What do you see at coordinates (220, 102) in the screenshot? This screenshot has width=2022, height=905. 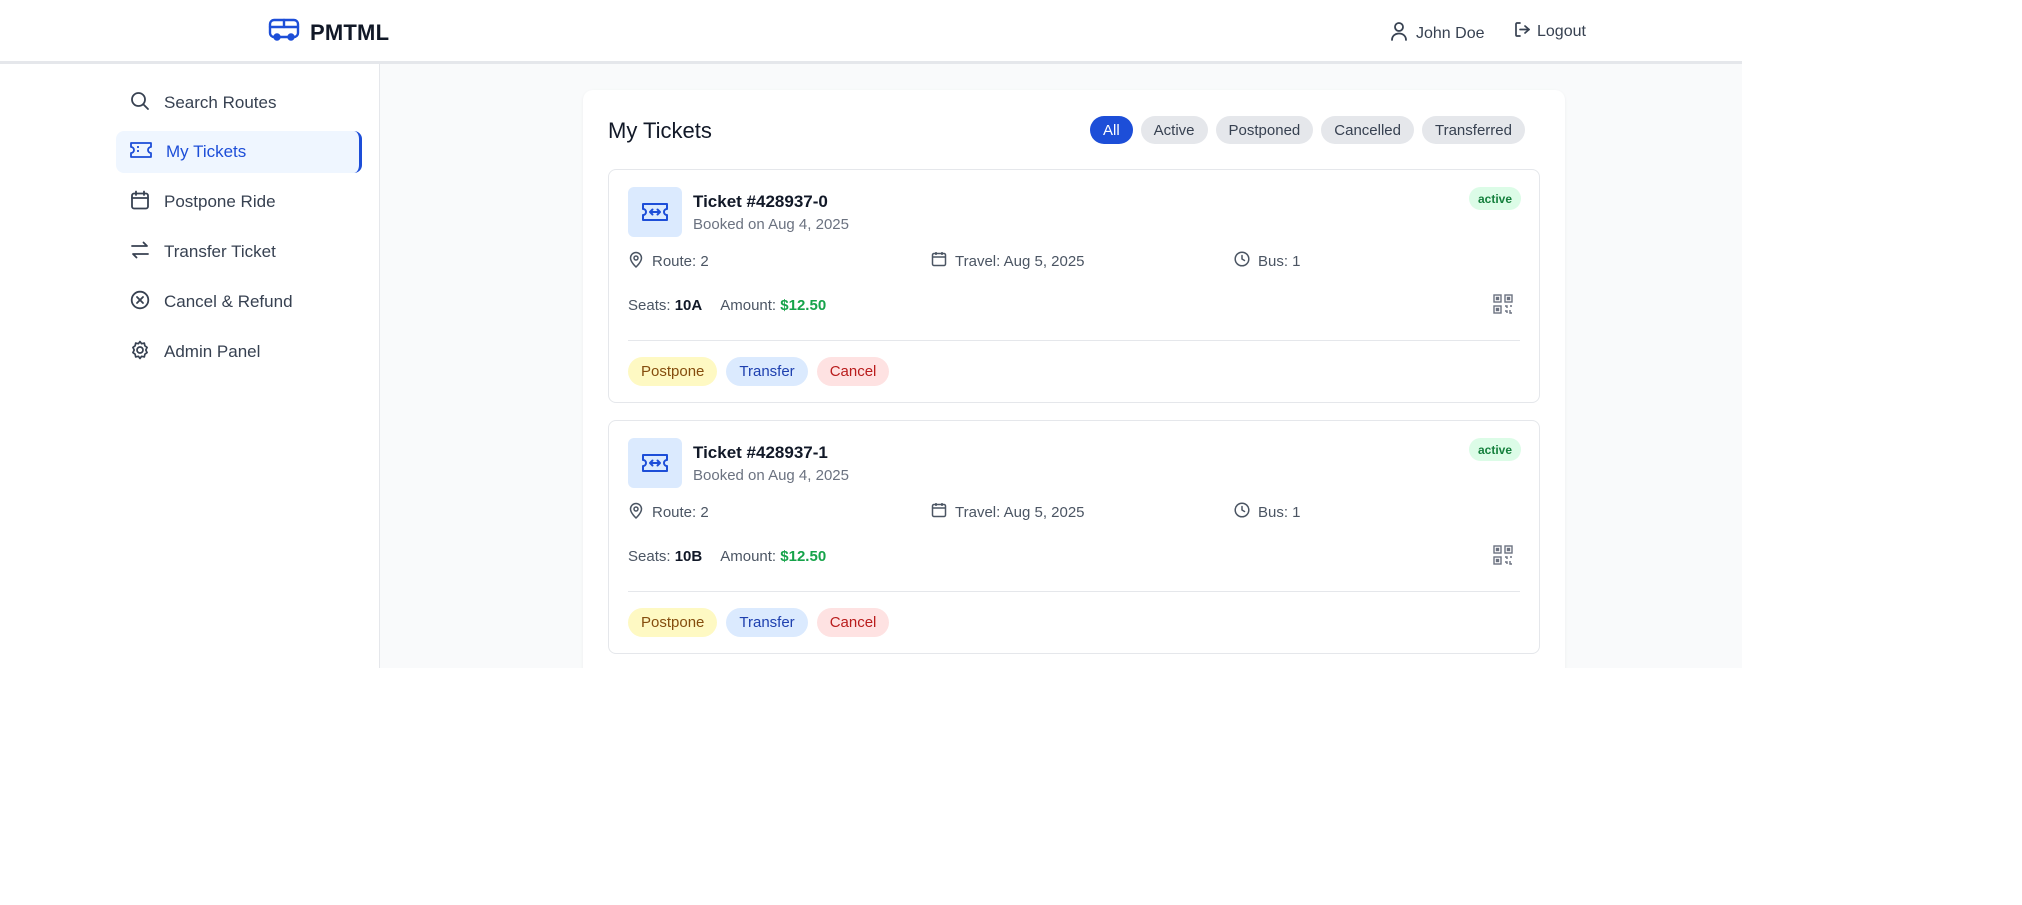 I see `sidebar-item-label: Search Routes` at bounding box center [220, 102].